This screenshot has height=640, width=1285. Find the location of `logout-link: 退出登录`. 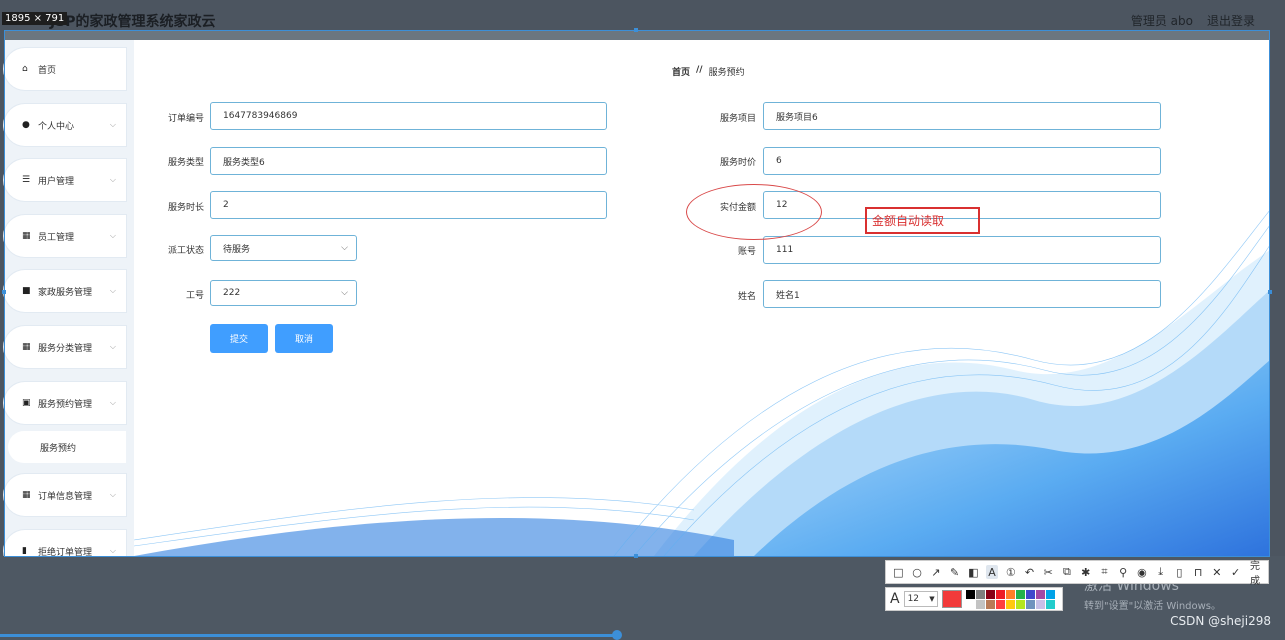

logout-link: 退出登录 is located at coordinates (1231, 20).